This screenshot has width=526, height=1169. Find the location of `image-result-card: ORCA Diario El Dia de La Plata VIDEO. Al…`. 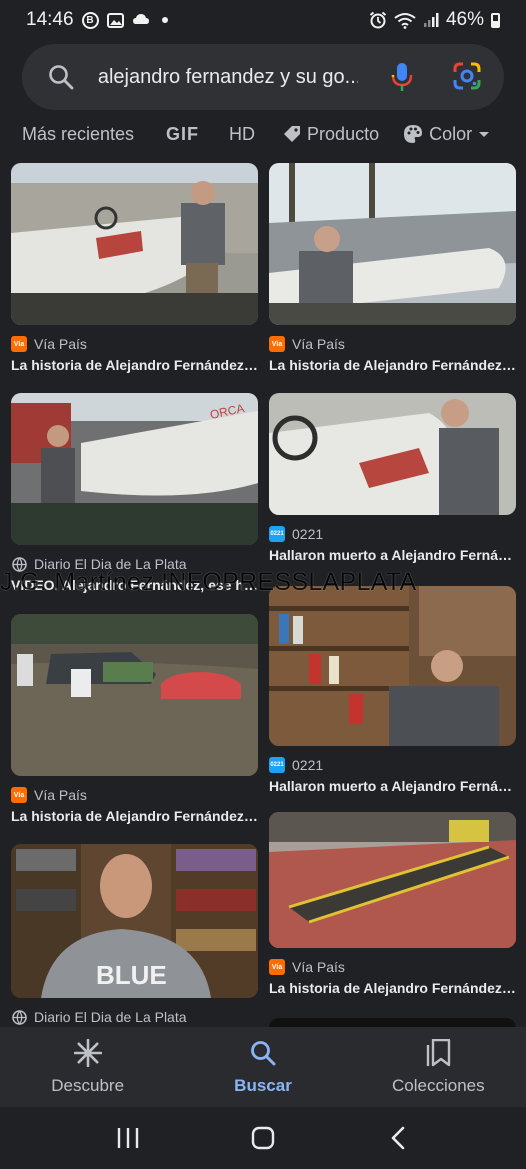

image-result-card: ORCA Diario El Dia de La Plata VIDEO. Al… is located at coordinates (134, 493).